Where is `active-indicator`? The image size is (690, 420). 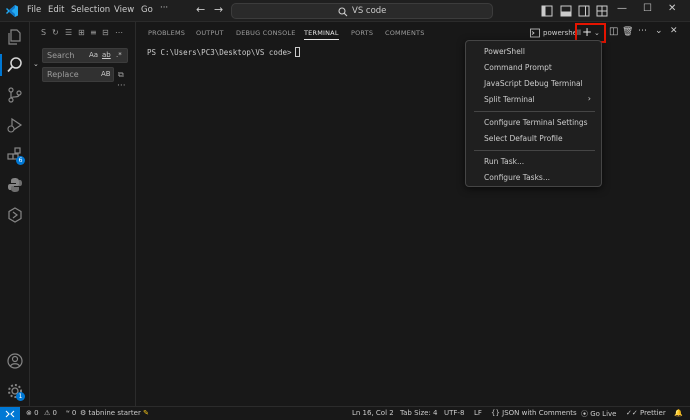
active-indicator is located at coordinates (1, 65).